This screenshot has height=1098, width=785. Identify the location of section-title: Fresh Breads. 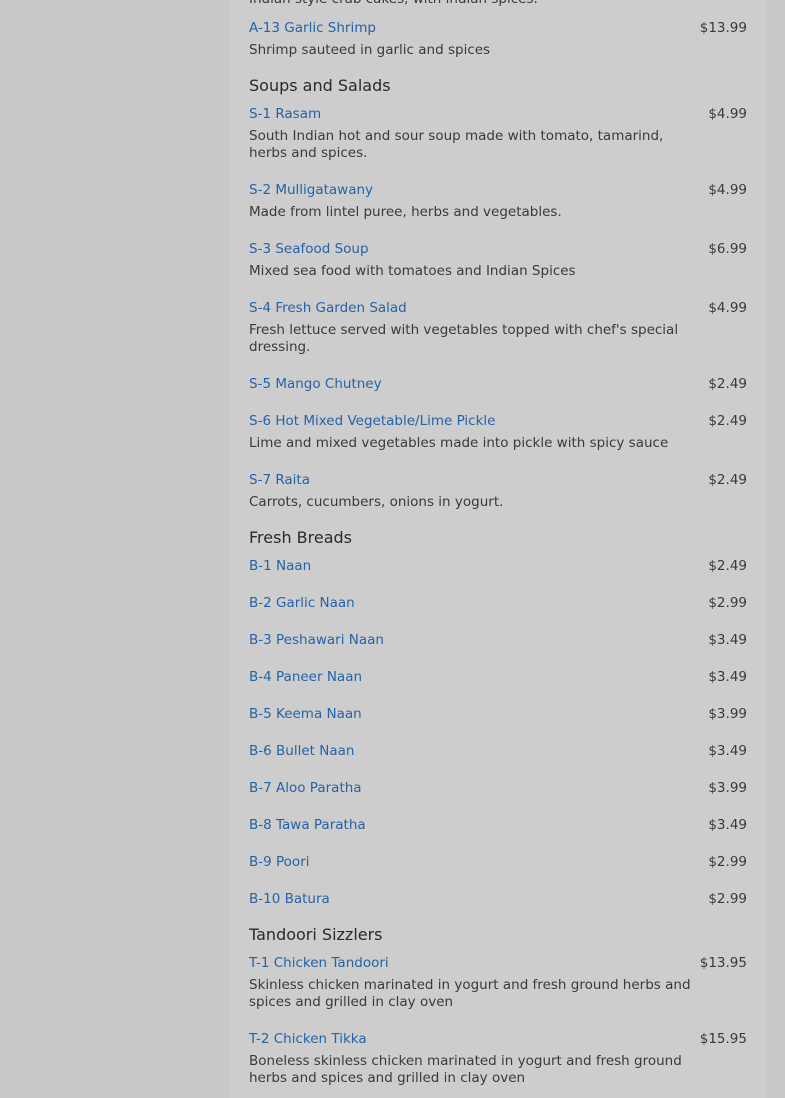
(301, 537).